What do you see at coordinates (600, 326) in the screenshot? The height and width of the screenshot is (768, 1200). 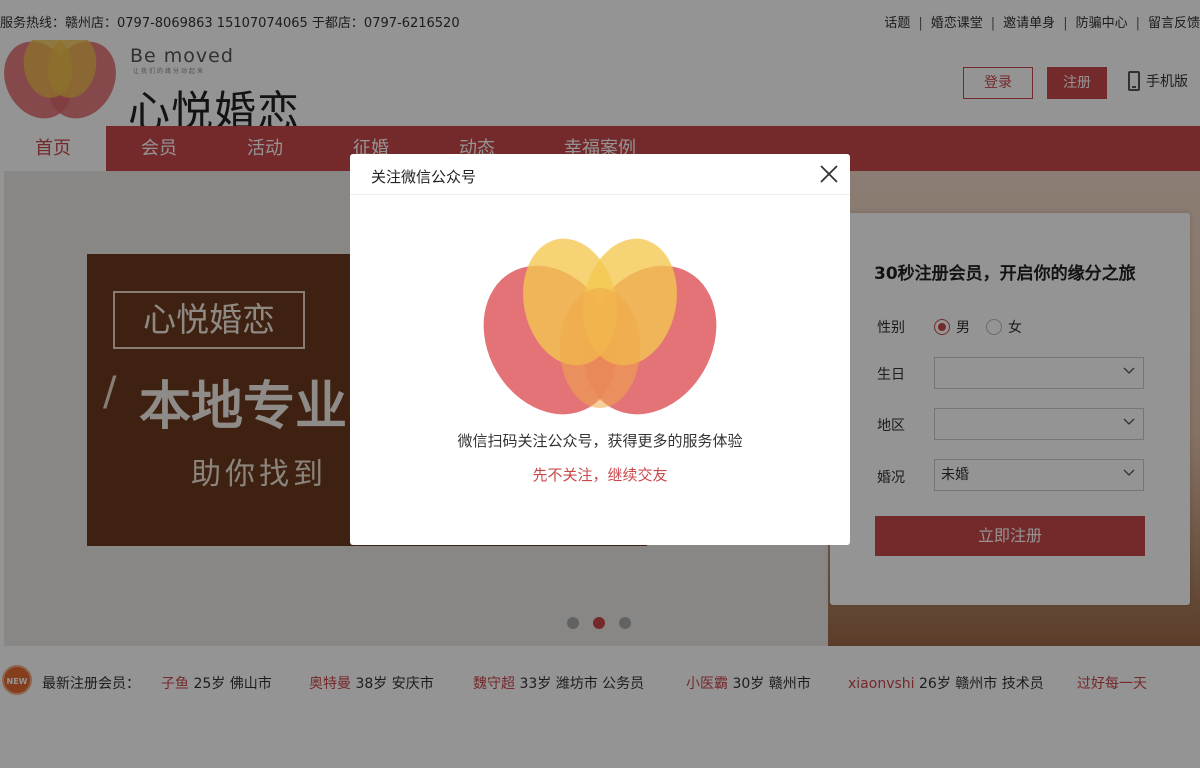 I see `logo-icon` at bounding box center [600, 326].